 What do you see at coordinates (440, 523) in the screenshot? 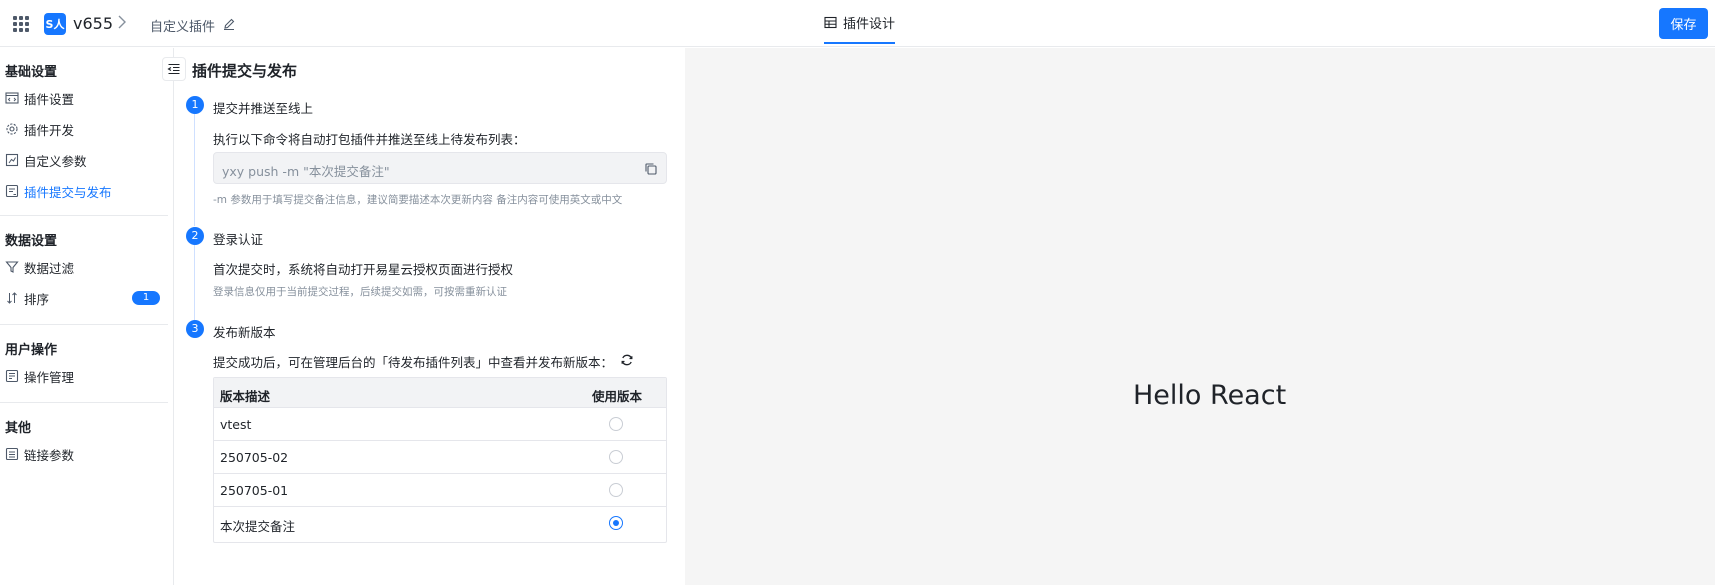
I see `table-row: 本次提交备注` at bounding box center [440, 523].